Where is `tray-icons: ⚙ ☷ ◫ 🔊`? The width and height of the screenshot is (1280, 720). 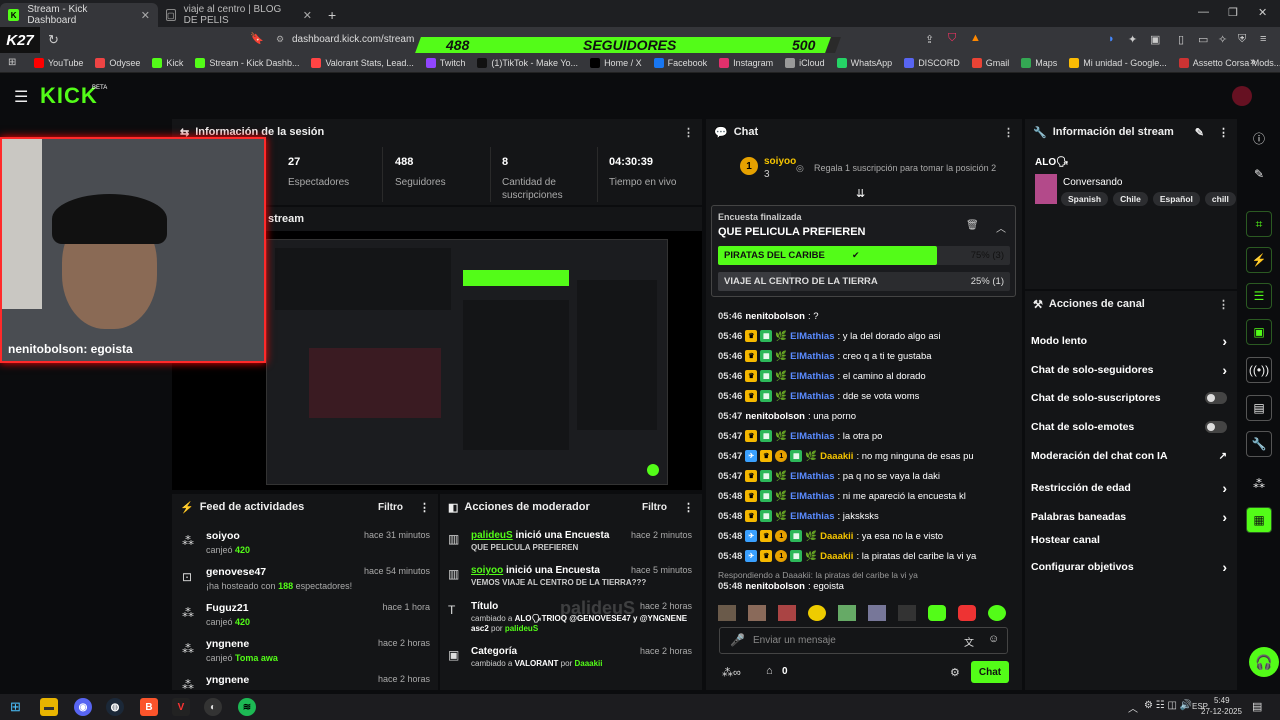
tray-icons: ⚙ ☷ ◫ 🔊 is located at coordinates (1168, 705).